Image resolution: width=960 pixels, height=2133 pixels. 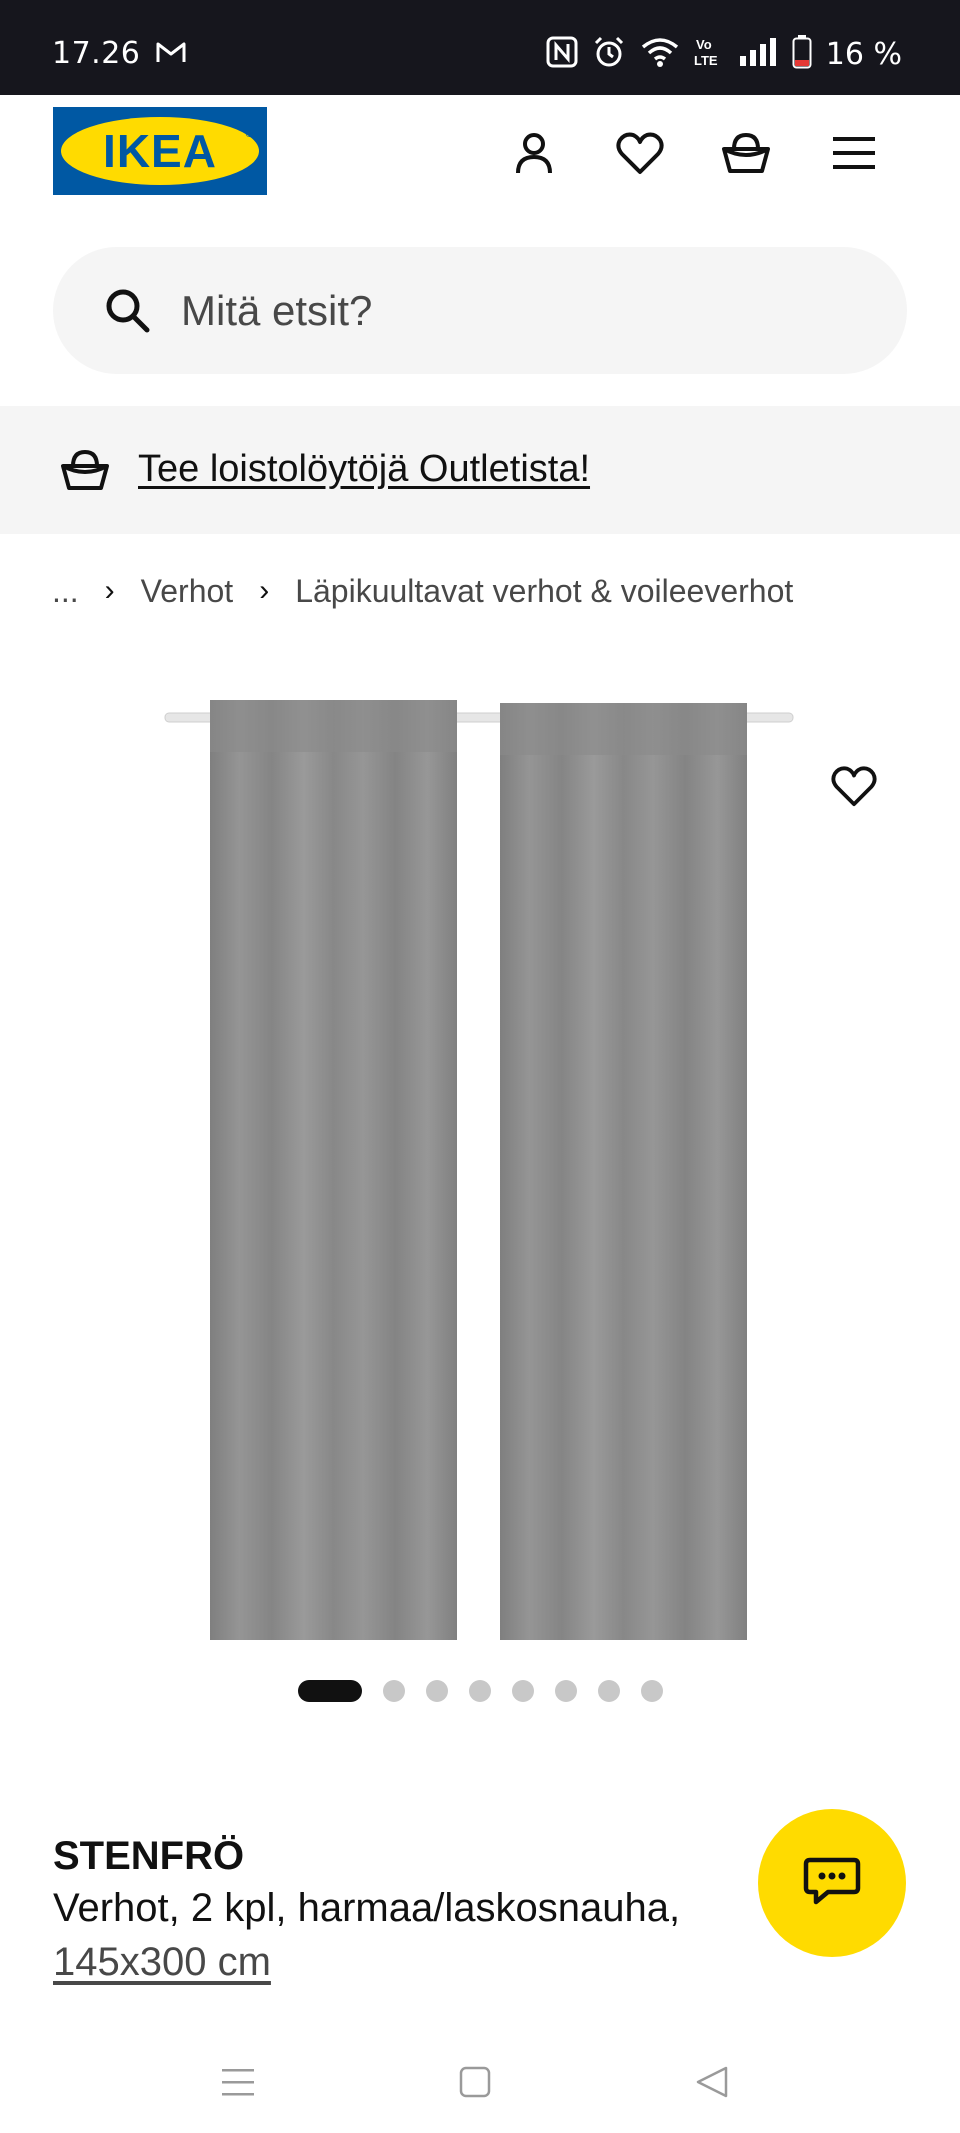 I want to click on signal-icon, so click(x=758, y=54).